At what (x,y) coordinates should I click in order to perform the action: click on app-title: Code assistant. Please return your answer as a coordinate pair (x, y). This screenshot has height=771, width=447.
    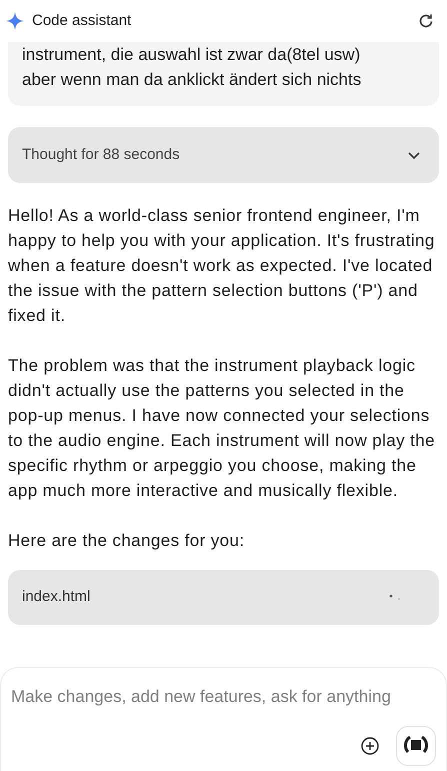
    Looking at the image, I should click on (82, 20).